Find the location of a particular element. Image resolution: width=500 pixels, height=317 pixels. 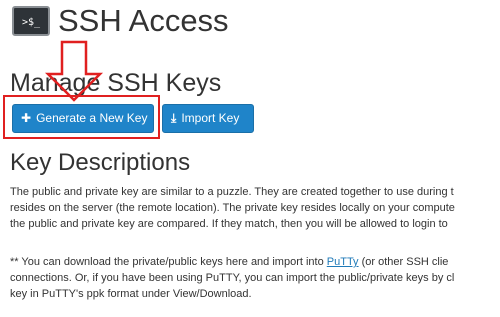

import-key-button: ⤓ Import Key is located at coordinates (208, 118).